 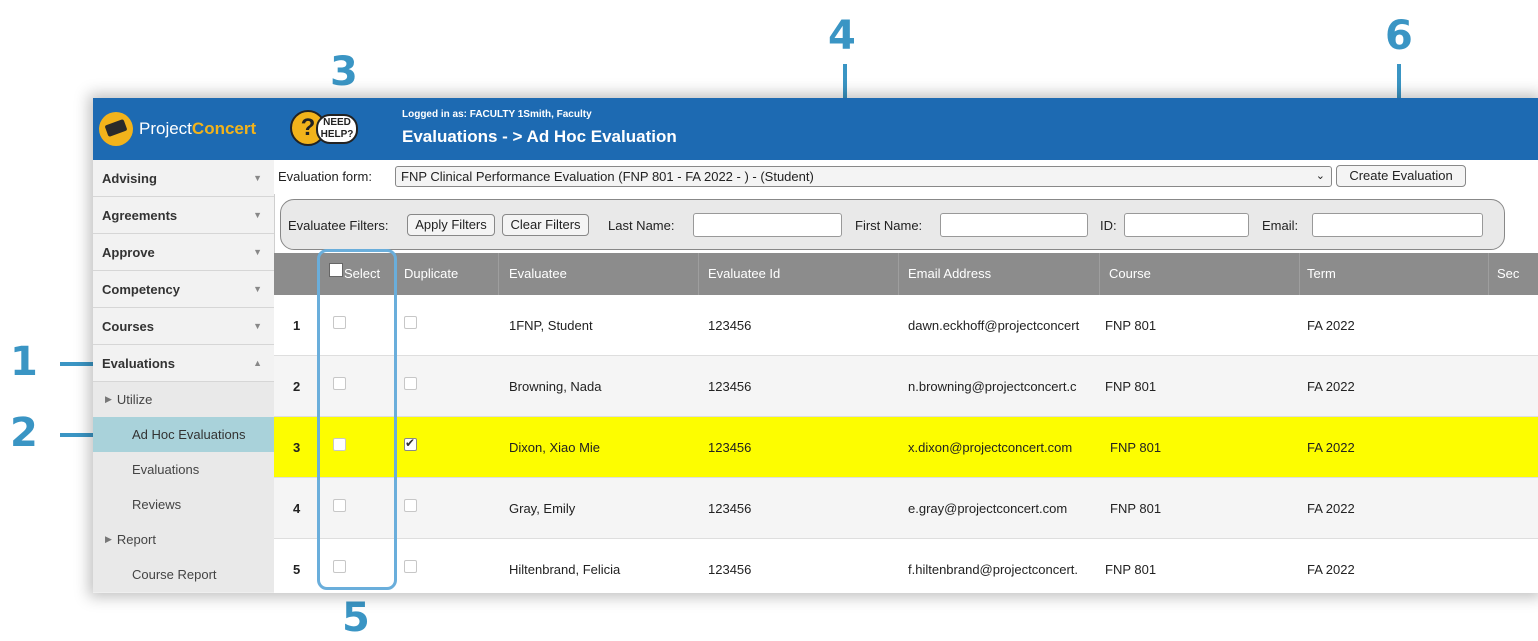 What do you see at coordinates (565, 569) in the screenshot?
I see `evaluatee-name: Hiltenbrand, Felicia` at bounding box center [565, 569].